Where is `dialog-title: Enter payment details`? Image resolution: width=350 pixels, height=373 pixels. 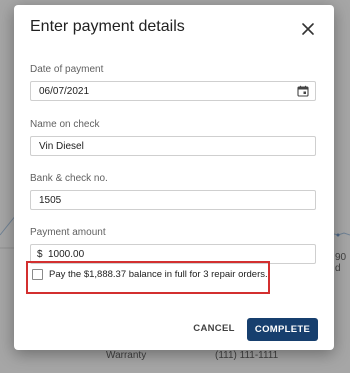
dialog-title: Enter payment details is located at coordinates (107, 26).